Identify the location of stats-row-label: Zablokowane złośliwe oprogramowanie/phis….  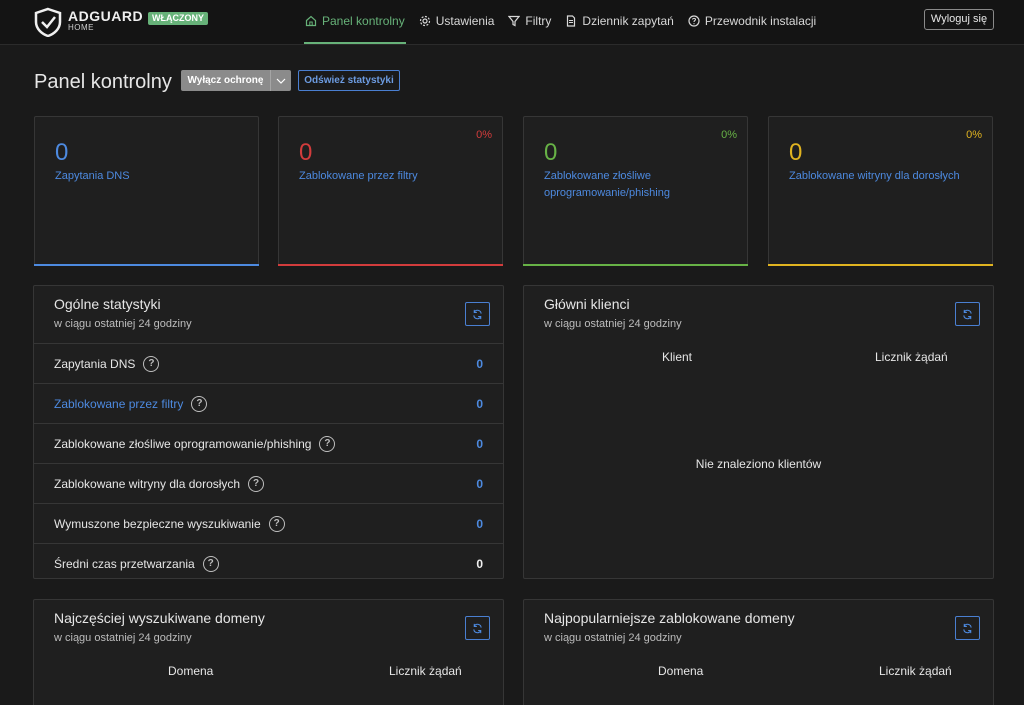
(195, 443).